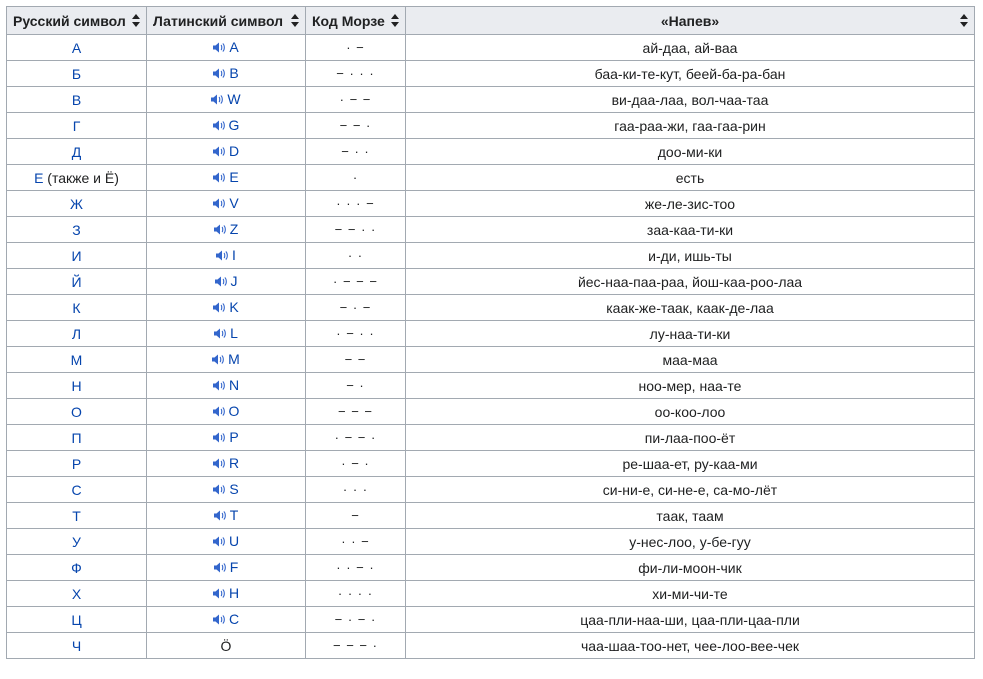  Describe the element at coordinates (218, 20) in the screenshot. I see `column-header-label: Латинский символ` at that location.